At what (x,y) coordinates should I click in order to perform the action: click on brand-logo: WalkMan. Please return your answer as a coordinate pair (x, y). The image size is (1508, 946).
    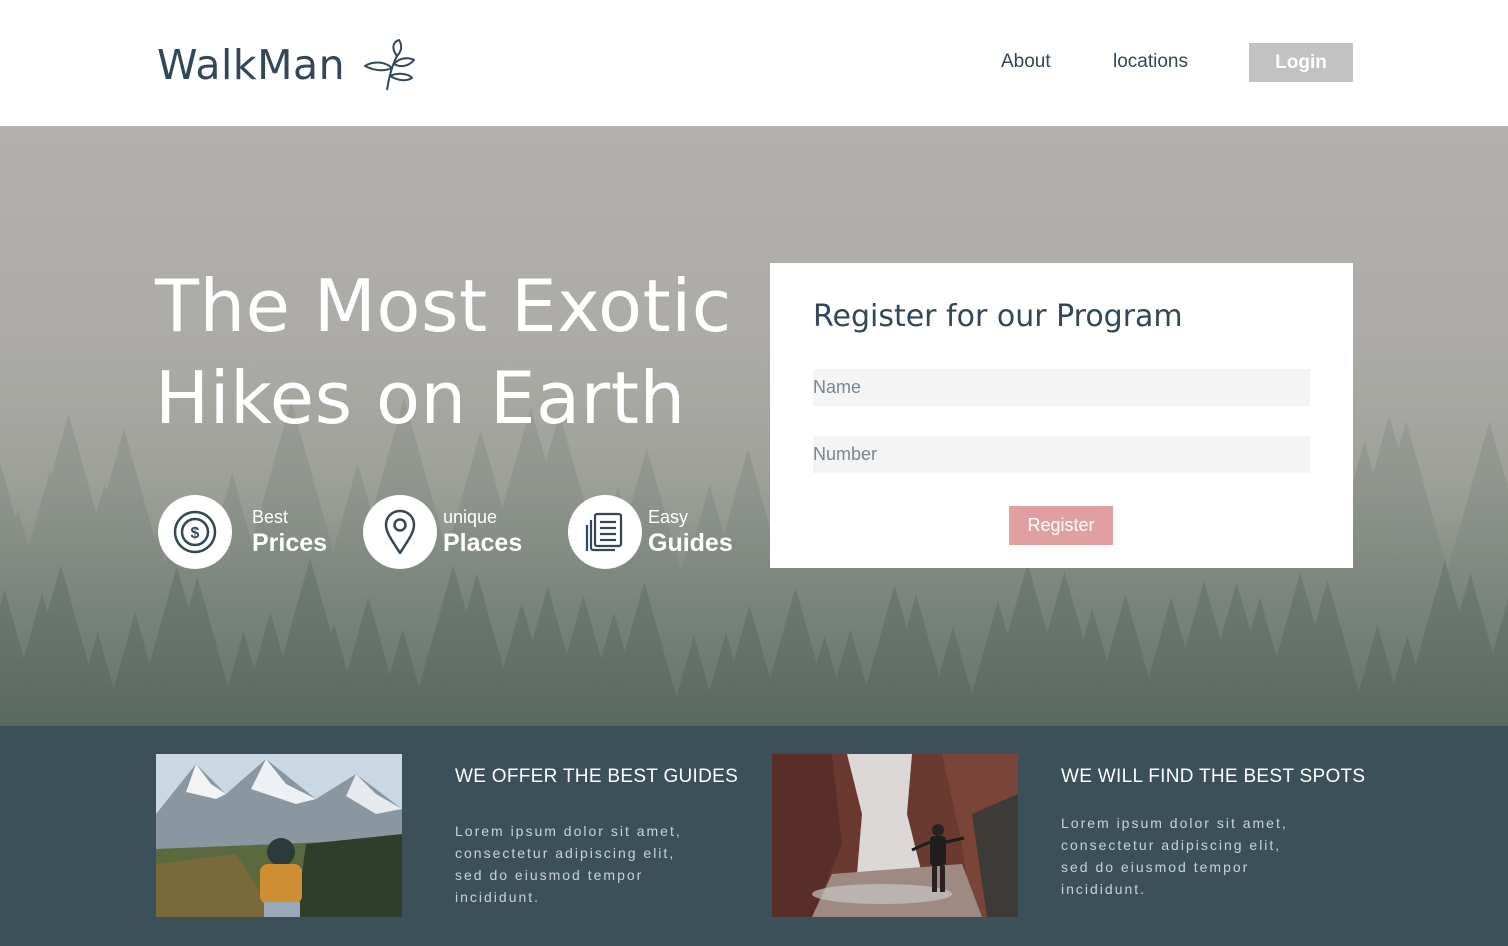
    Looking at the image, I should click on (286, 65).